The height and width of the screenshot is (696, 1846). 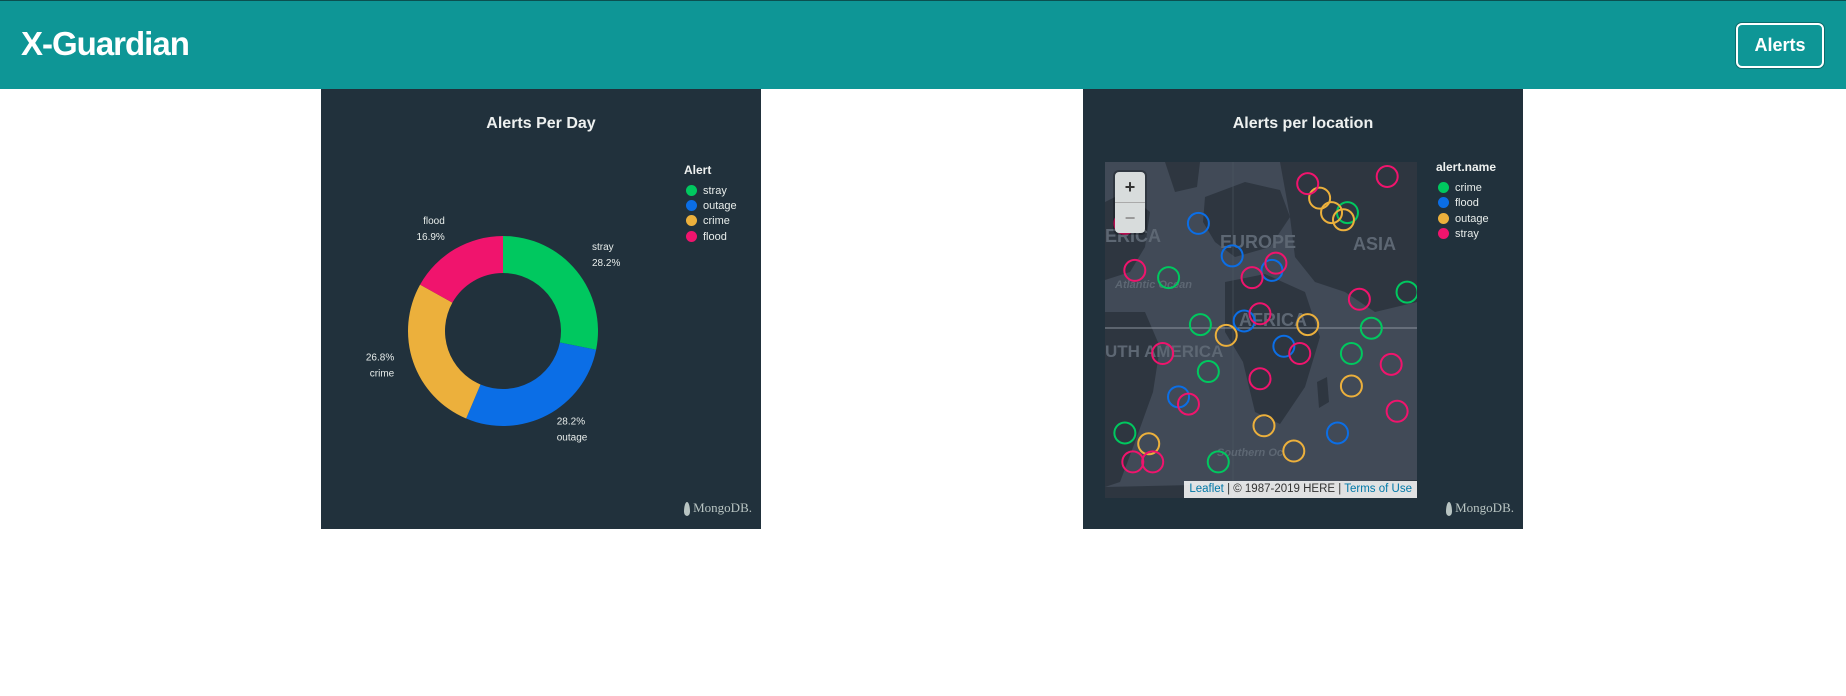 I want to click on slice-label-line2: 28.2%, so click(x=606, y=263).